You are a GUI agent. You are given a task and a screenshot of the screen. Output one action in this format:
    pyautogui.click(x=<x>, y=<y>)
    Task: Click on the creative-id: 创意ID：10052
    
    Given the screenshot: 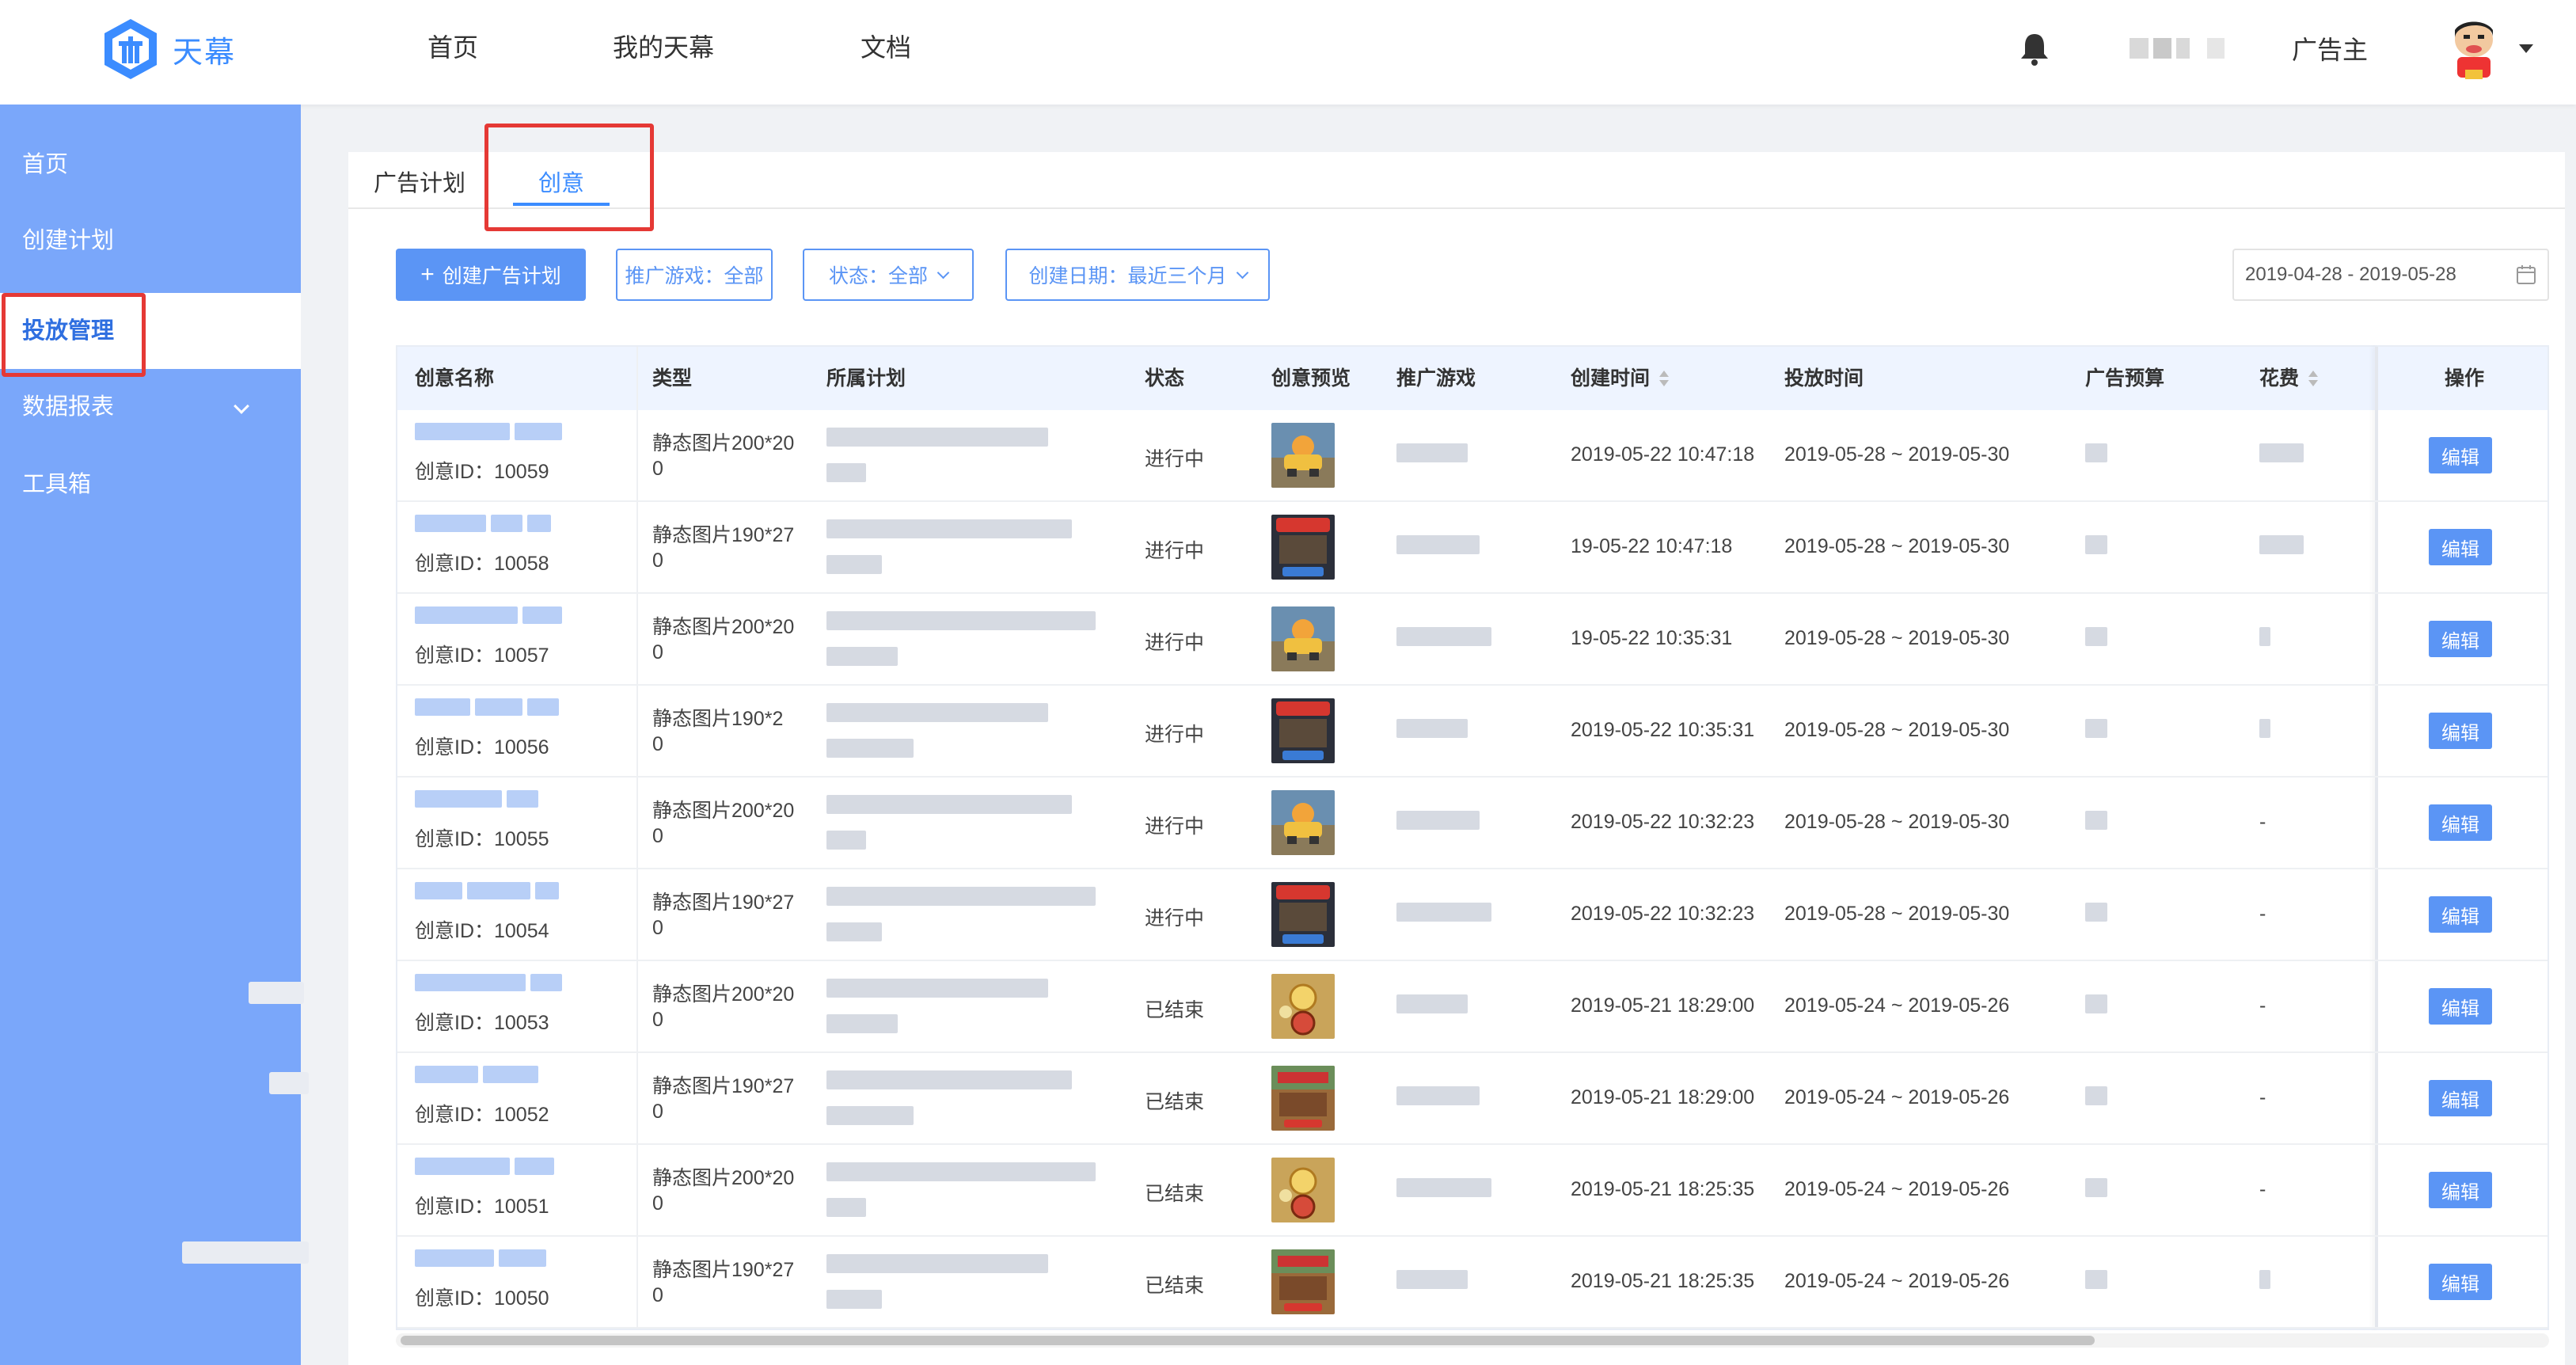 What is the action you would take?
    pyautogui.click(x=482, y=1115)
    